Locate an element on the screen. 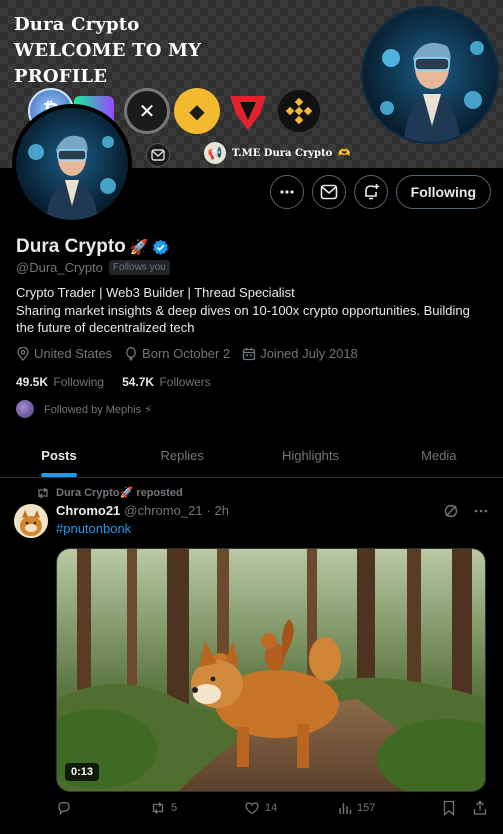  joined-item: Joined July 2018 is located at coordinates (300, 353).